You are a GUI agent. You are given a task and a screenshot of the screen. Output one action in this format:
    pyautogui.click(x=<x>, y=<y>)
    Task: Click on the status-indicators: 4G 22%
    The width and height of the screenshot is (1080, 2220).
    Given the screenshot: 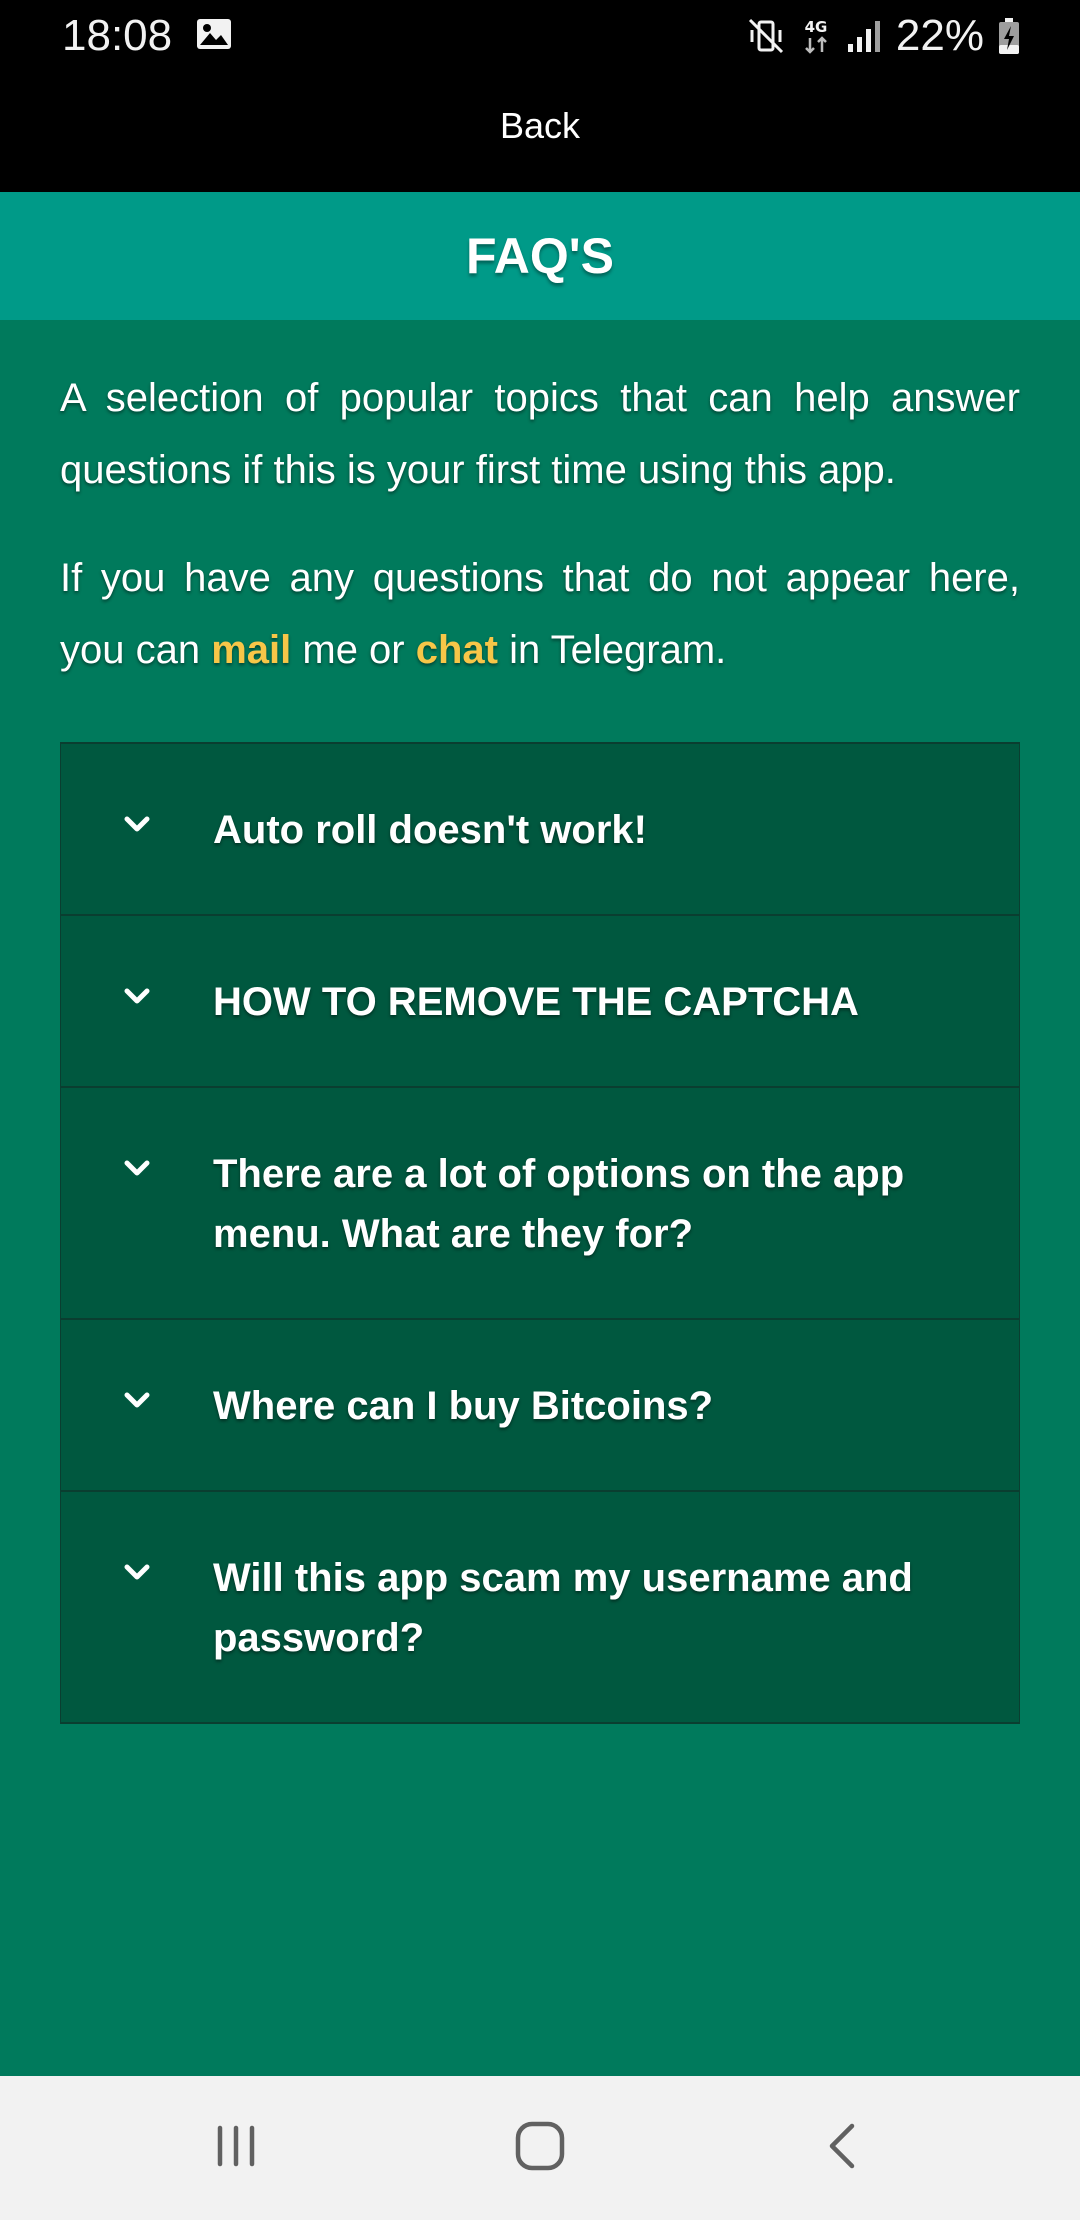 What is the action you would take?
    pyautogui.click(x=883, y=36)
    